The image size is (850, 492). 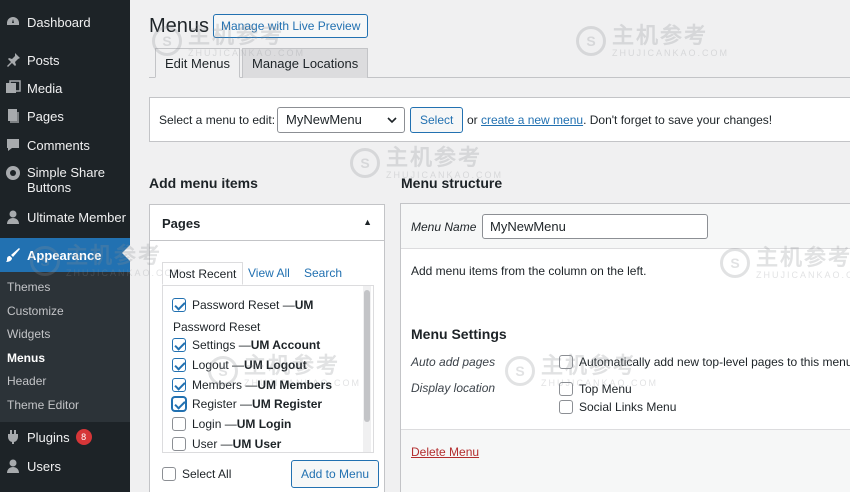 What do you see at coordinates (453, 362) in the screenshot?
I see `auto-add-pages-label: Auto add pages` at bounding box center [453, 362].